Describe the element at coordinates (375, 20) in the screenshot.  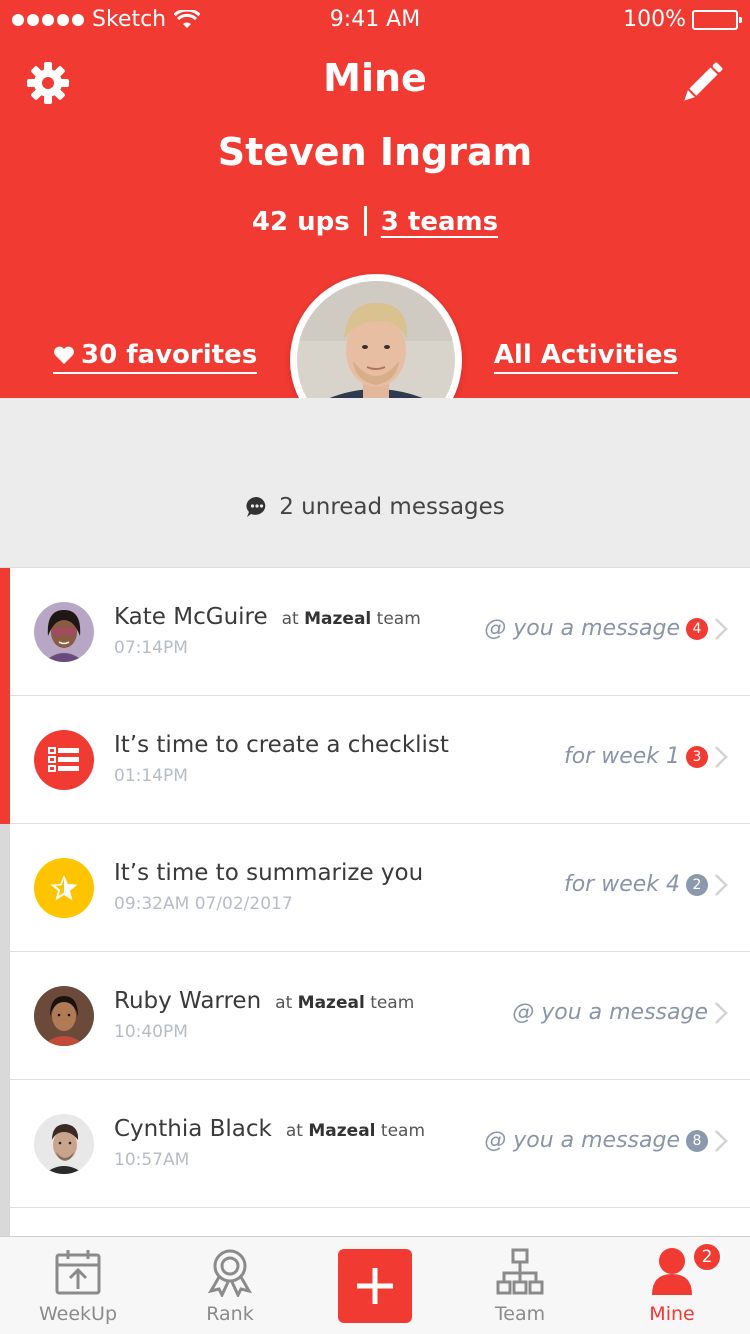
I see `status-bar: Sketch 9:41 AM 100%` at that location.